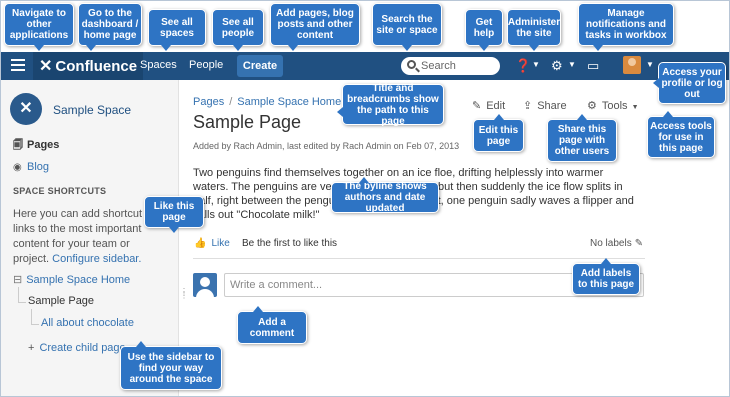  Describe the element at coordinates (260, 66) in the screenshot. I see `create-button: Create` at that location.